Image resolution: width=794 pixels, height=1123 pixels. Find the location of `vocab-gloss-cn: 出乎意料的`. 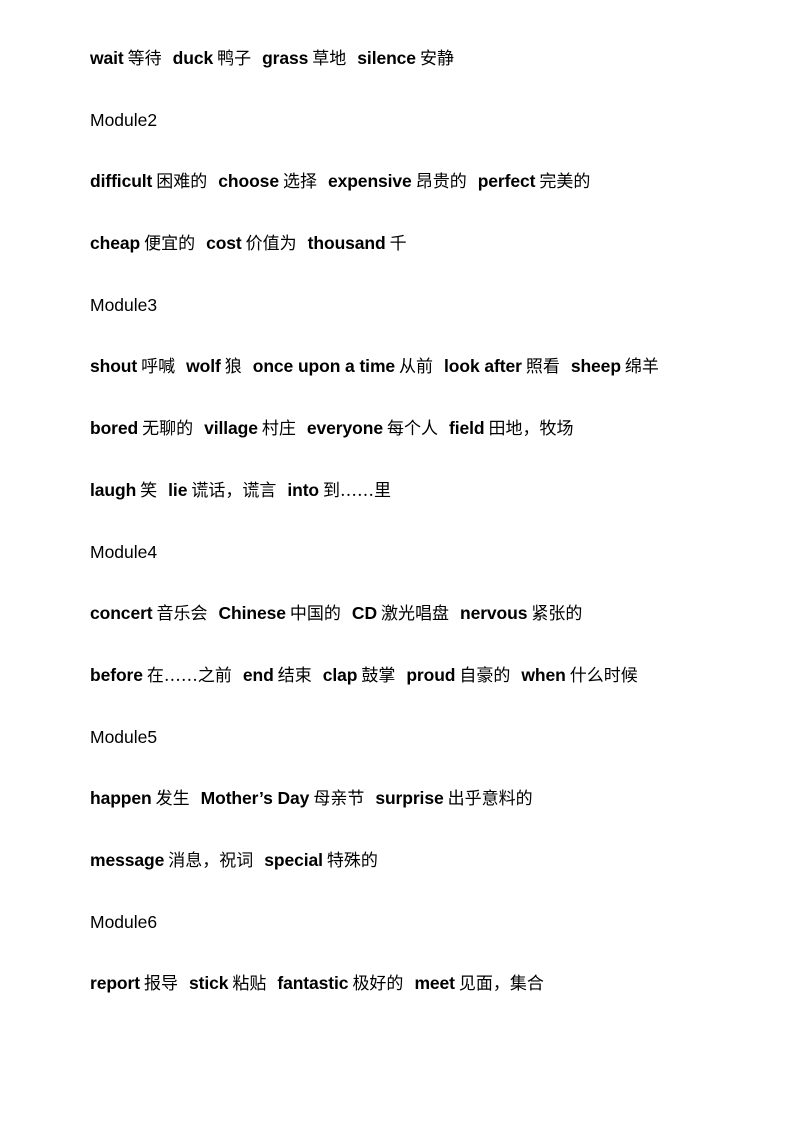

vocab-gloss-cn: 出乎意料的 is located at coordinates (490, 799).